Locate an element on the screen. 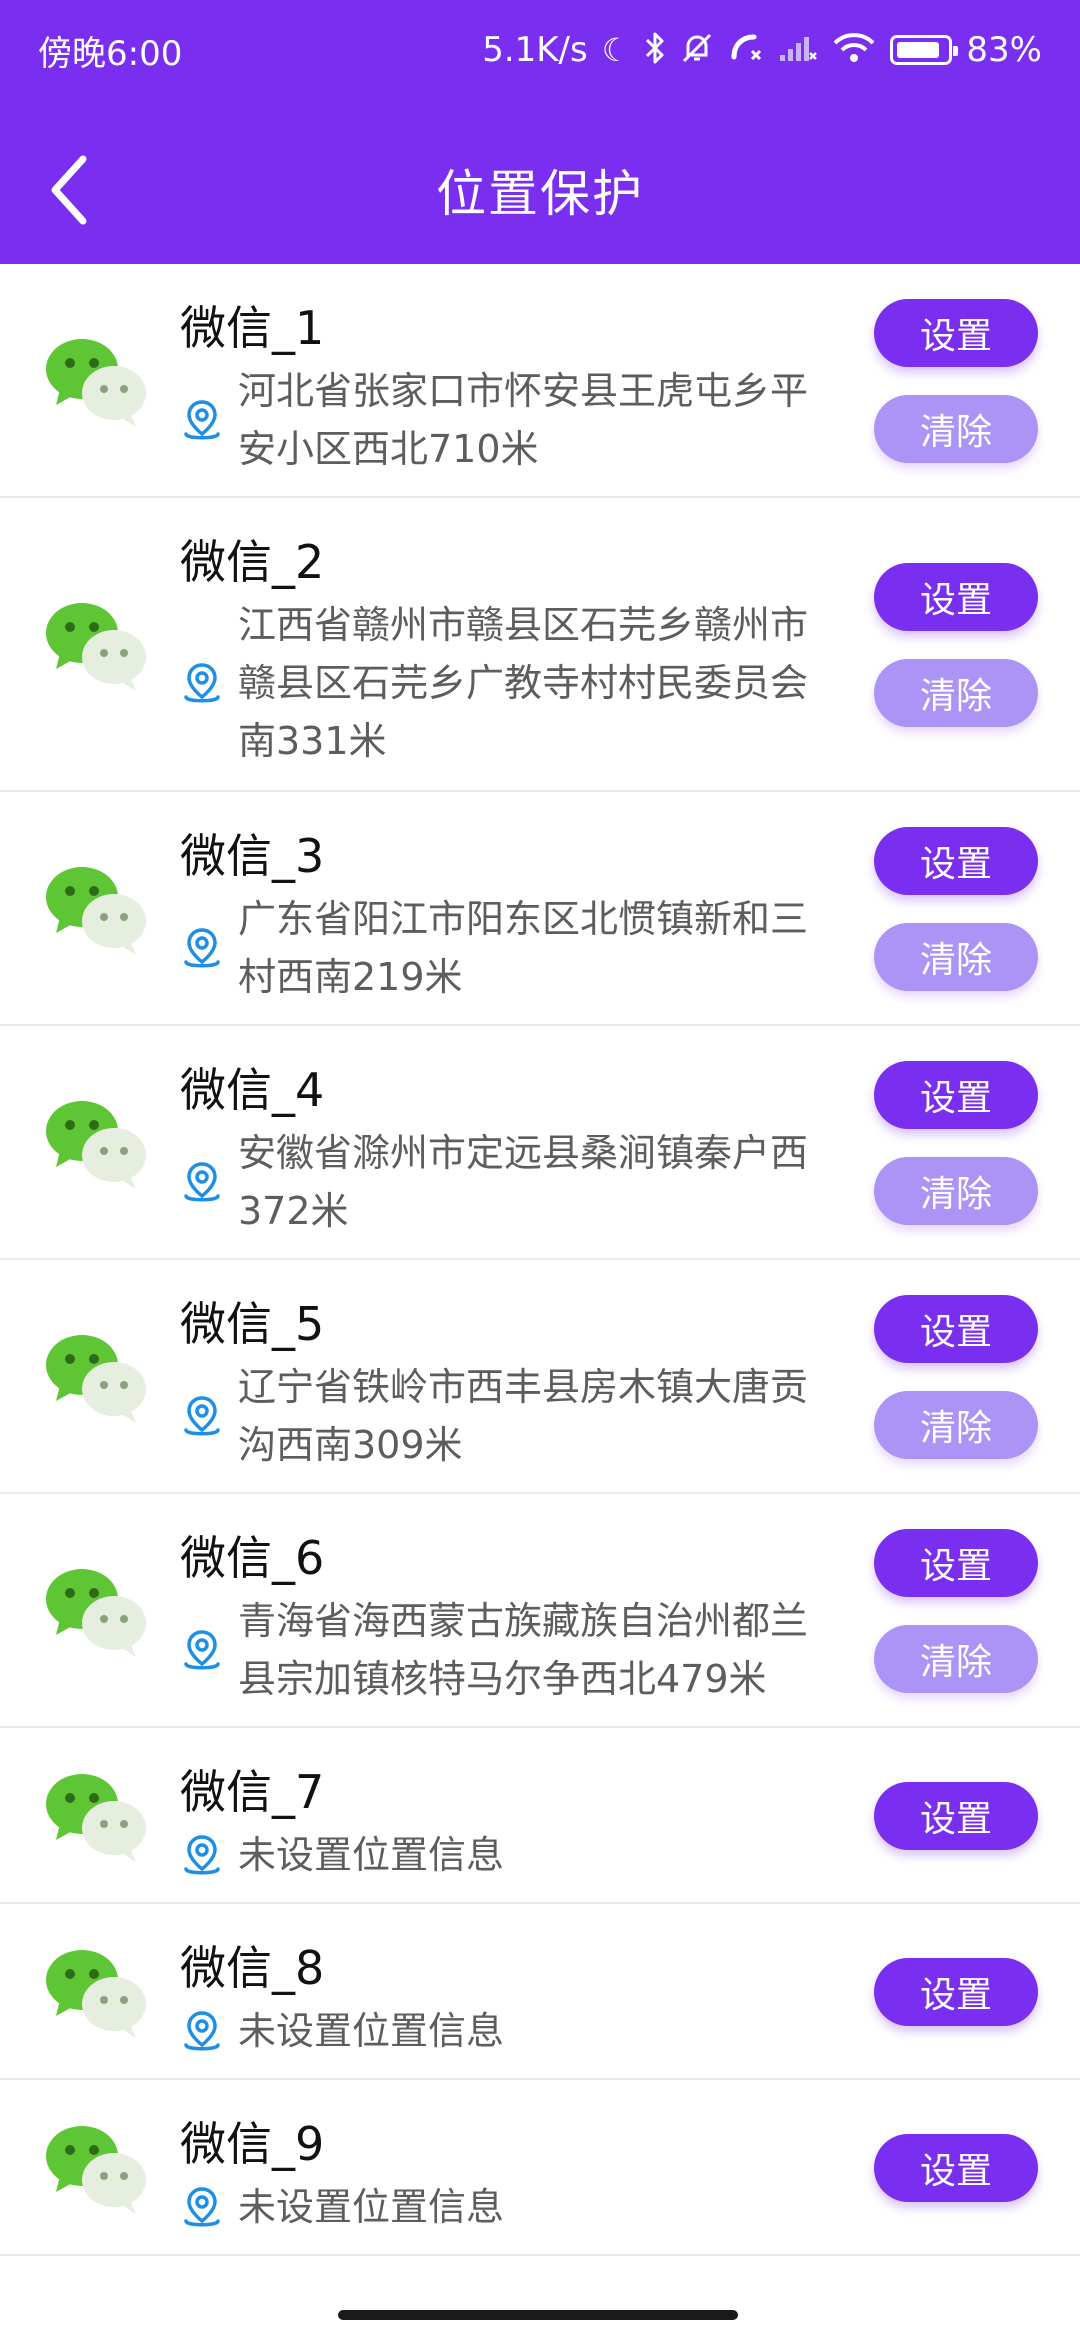 The image size is (1080, 2340). page-title: 位置保护 is located at coordinates (540, 194).